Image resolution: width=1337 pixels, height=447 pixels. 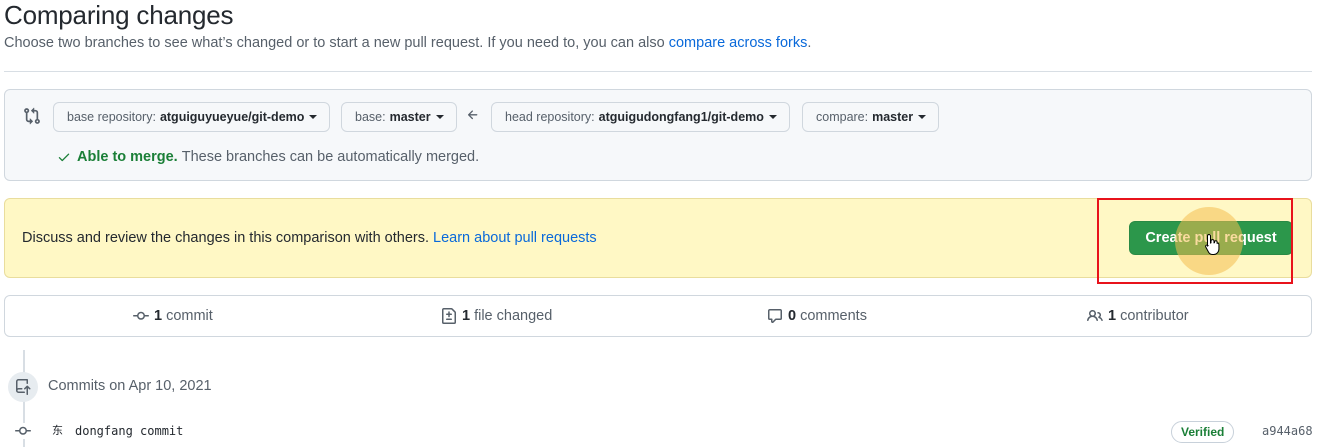 What do you see at coordinates (658, 71) in the screenshot?
I see `divider` at bounding box center [658, 71].